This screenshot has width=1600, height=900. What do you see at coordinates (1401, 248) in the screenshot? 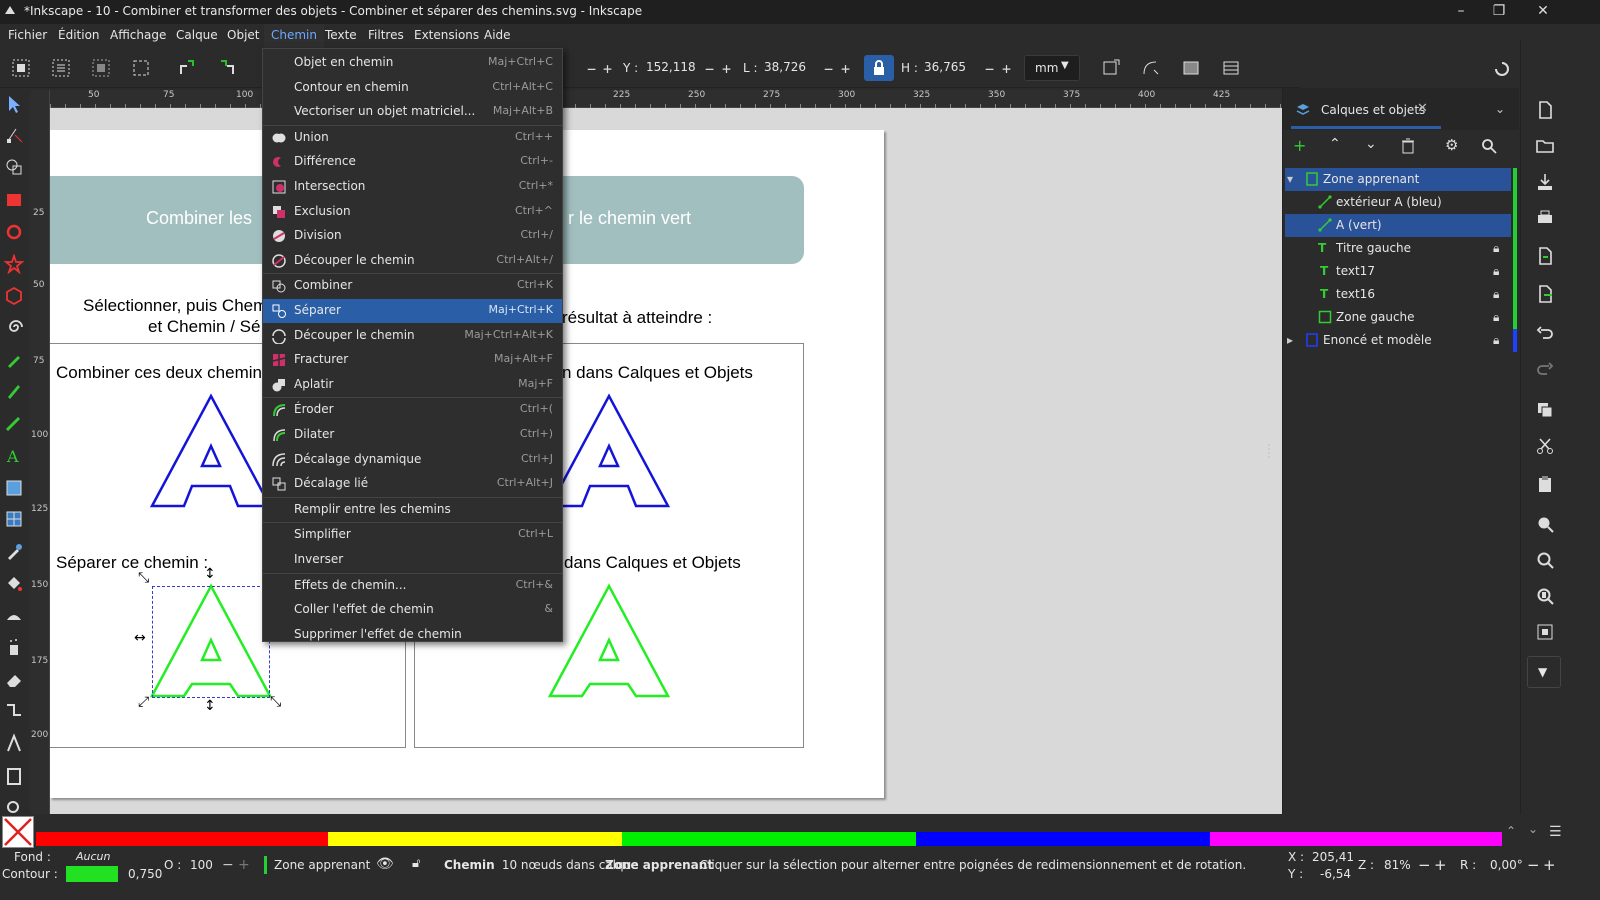
I see `layer-row-titre-gauche: T Titre gauche 🔒︎` at bounding box center [1401, 248].